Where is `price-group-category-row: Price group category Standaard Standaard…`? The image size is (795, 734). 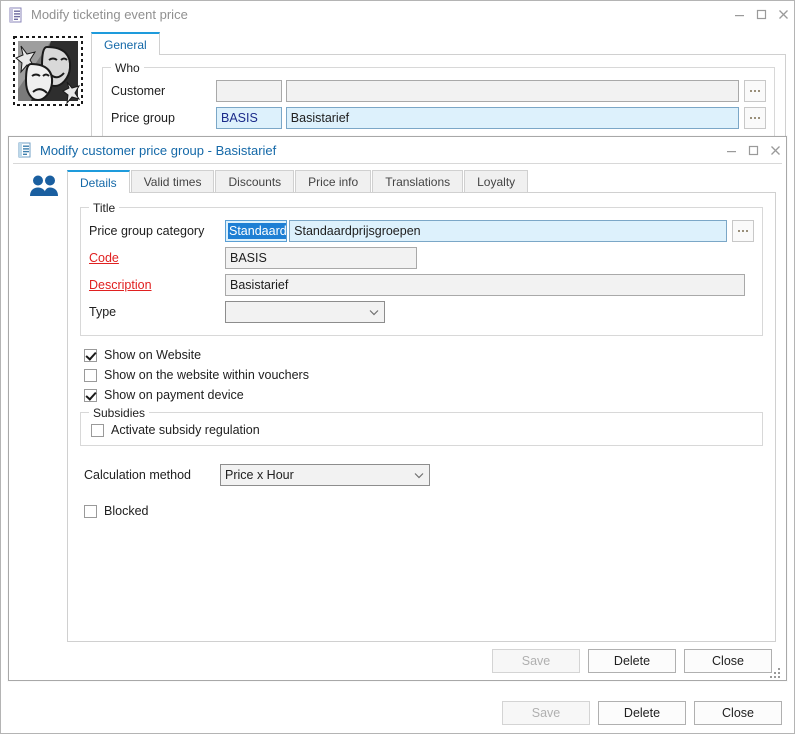 price-group-category-row: Price group category Standaard Standaard… is located at coordinates (421, 231).